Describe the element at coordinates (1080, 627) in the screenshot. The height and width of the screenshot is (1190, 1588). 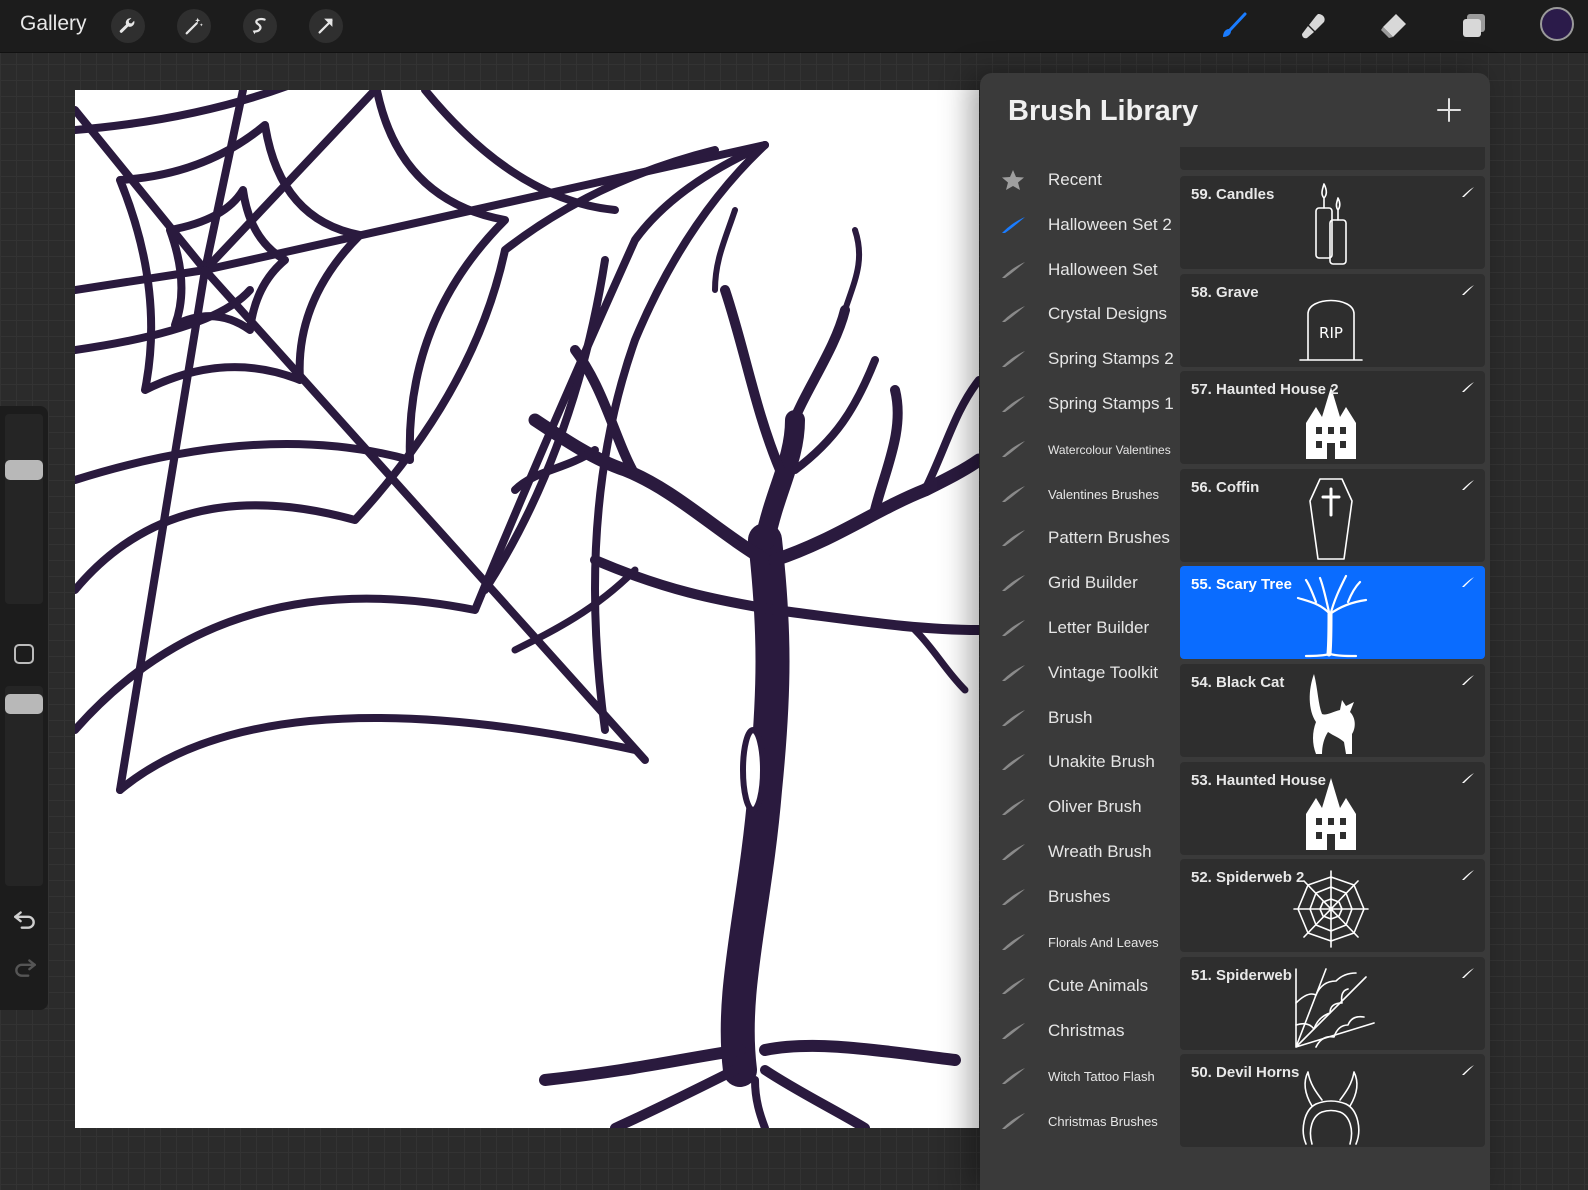
I see `brush-set-item: Letter Builder` at that location.